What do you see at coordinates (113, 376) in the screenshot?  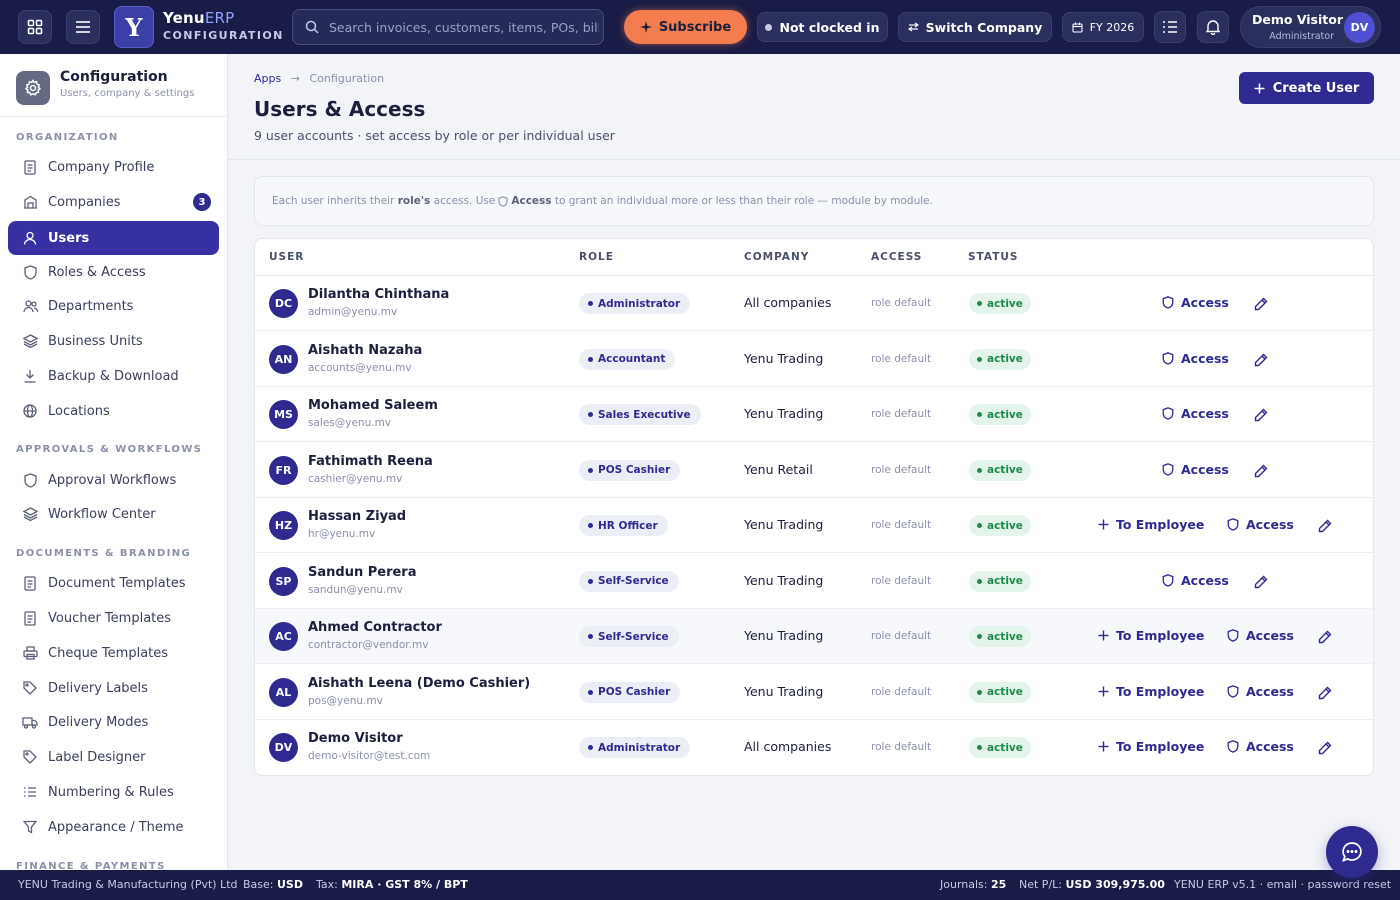 I see `sidebar-item-backup: Backup & Download` at bounding box center [113, 376].